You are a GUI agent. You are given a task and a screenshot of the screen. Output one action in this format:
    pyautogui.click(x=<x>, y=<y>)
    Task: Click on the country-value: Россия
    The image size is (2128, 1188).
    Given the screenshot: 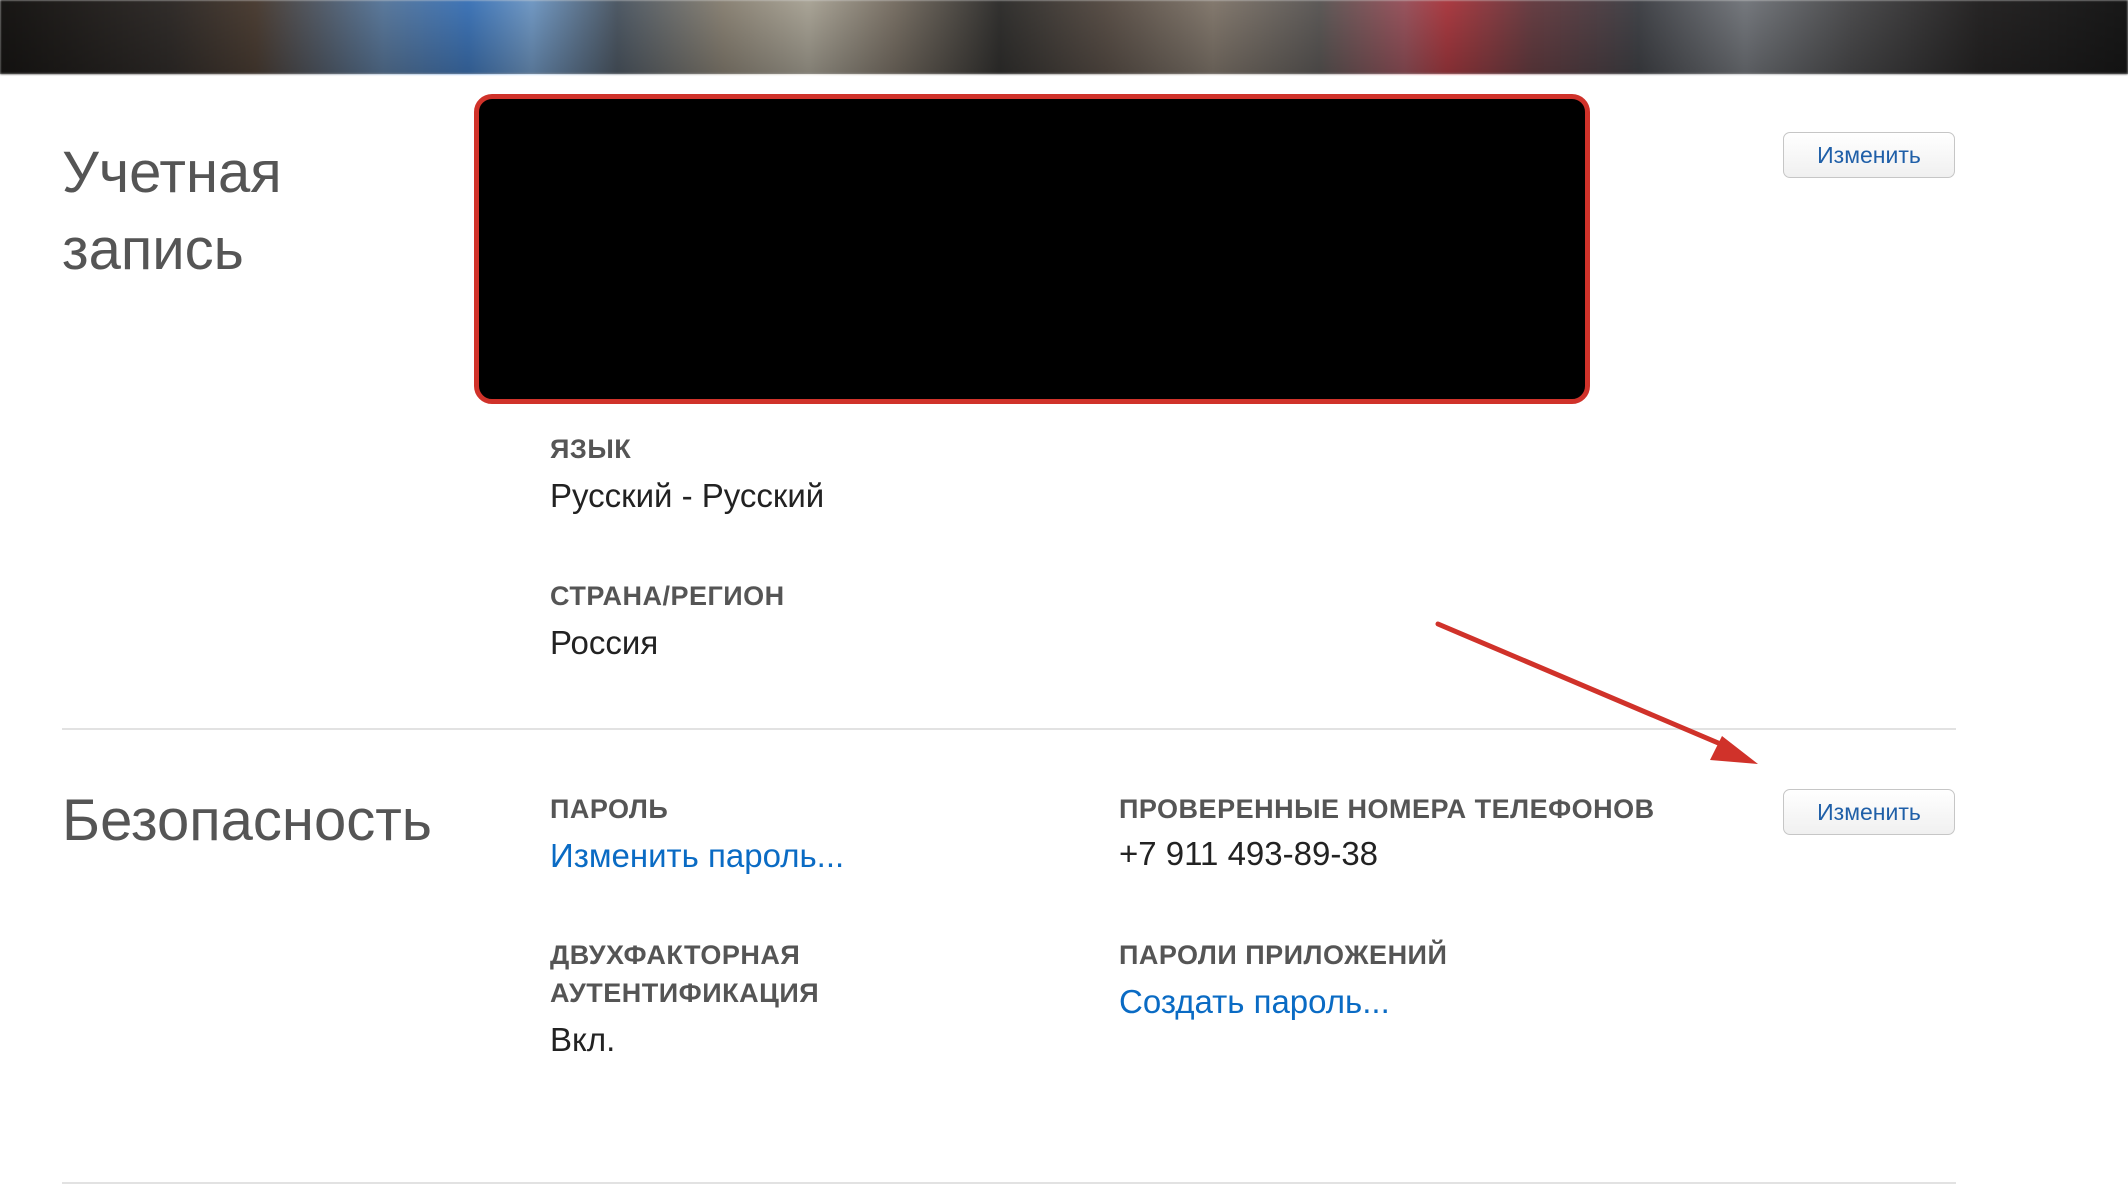 What is the action you would take?
    pyautogui.click(x=604, y=642)
    